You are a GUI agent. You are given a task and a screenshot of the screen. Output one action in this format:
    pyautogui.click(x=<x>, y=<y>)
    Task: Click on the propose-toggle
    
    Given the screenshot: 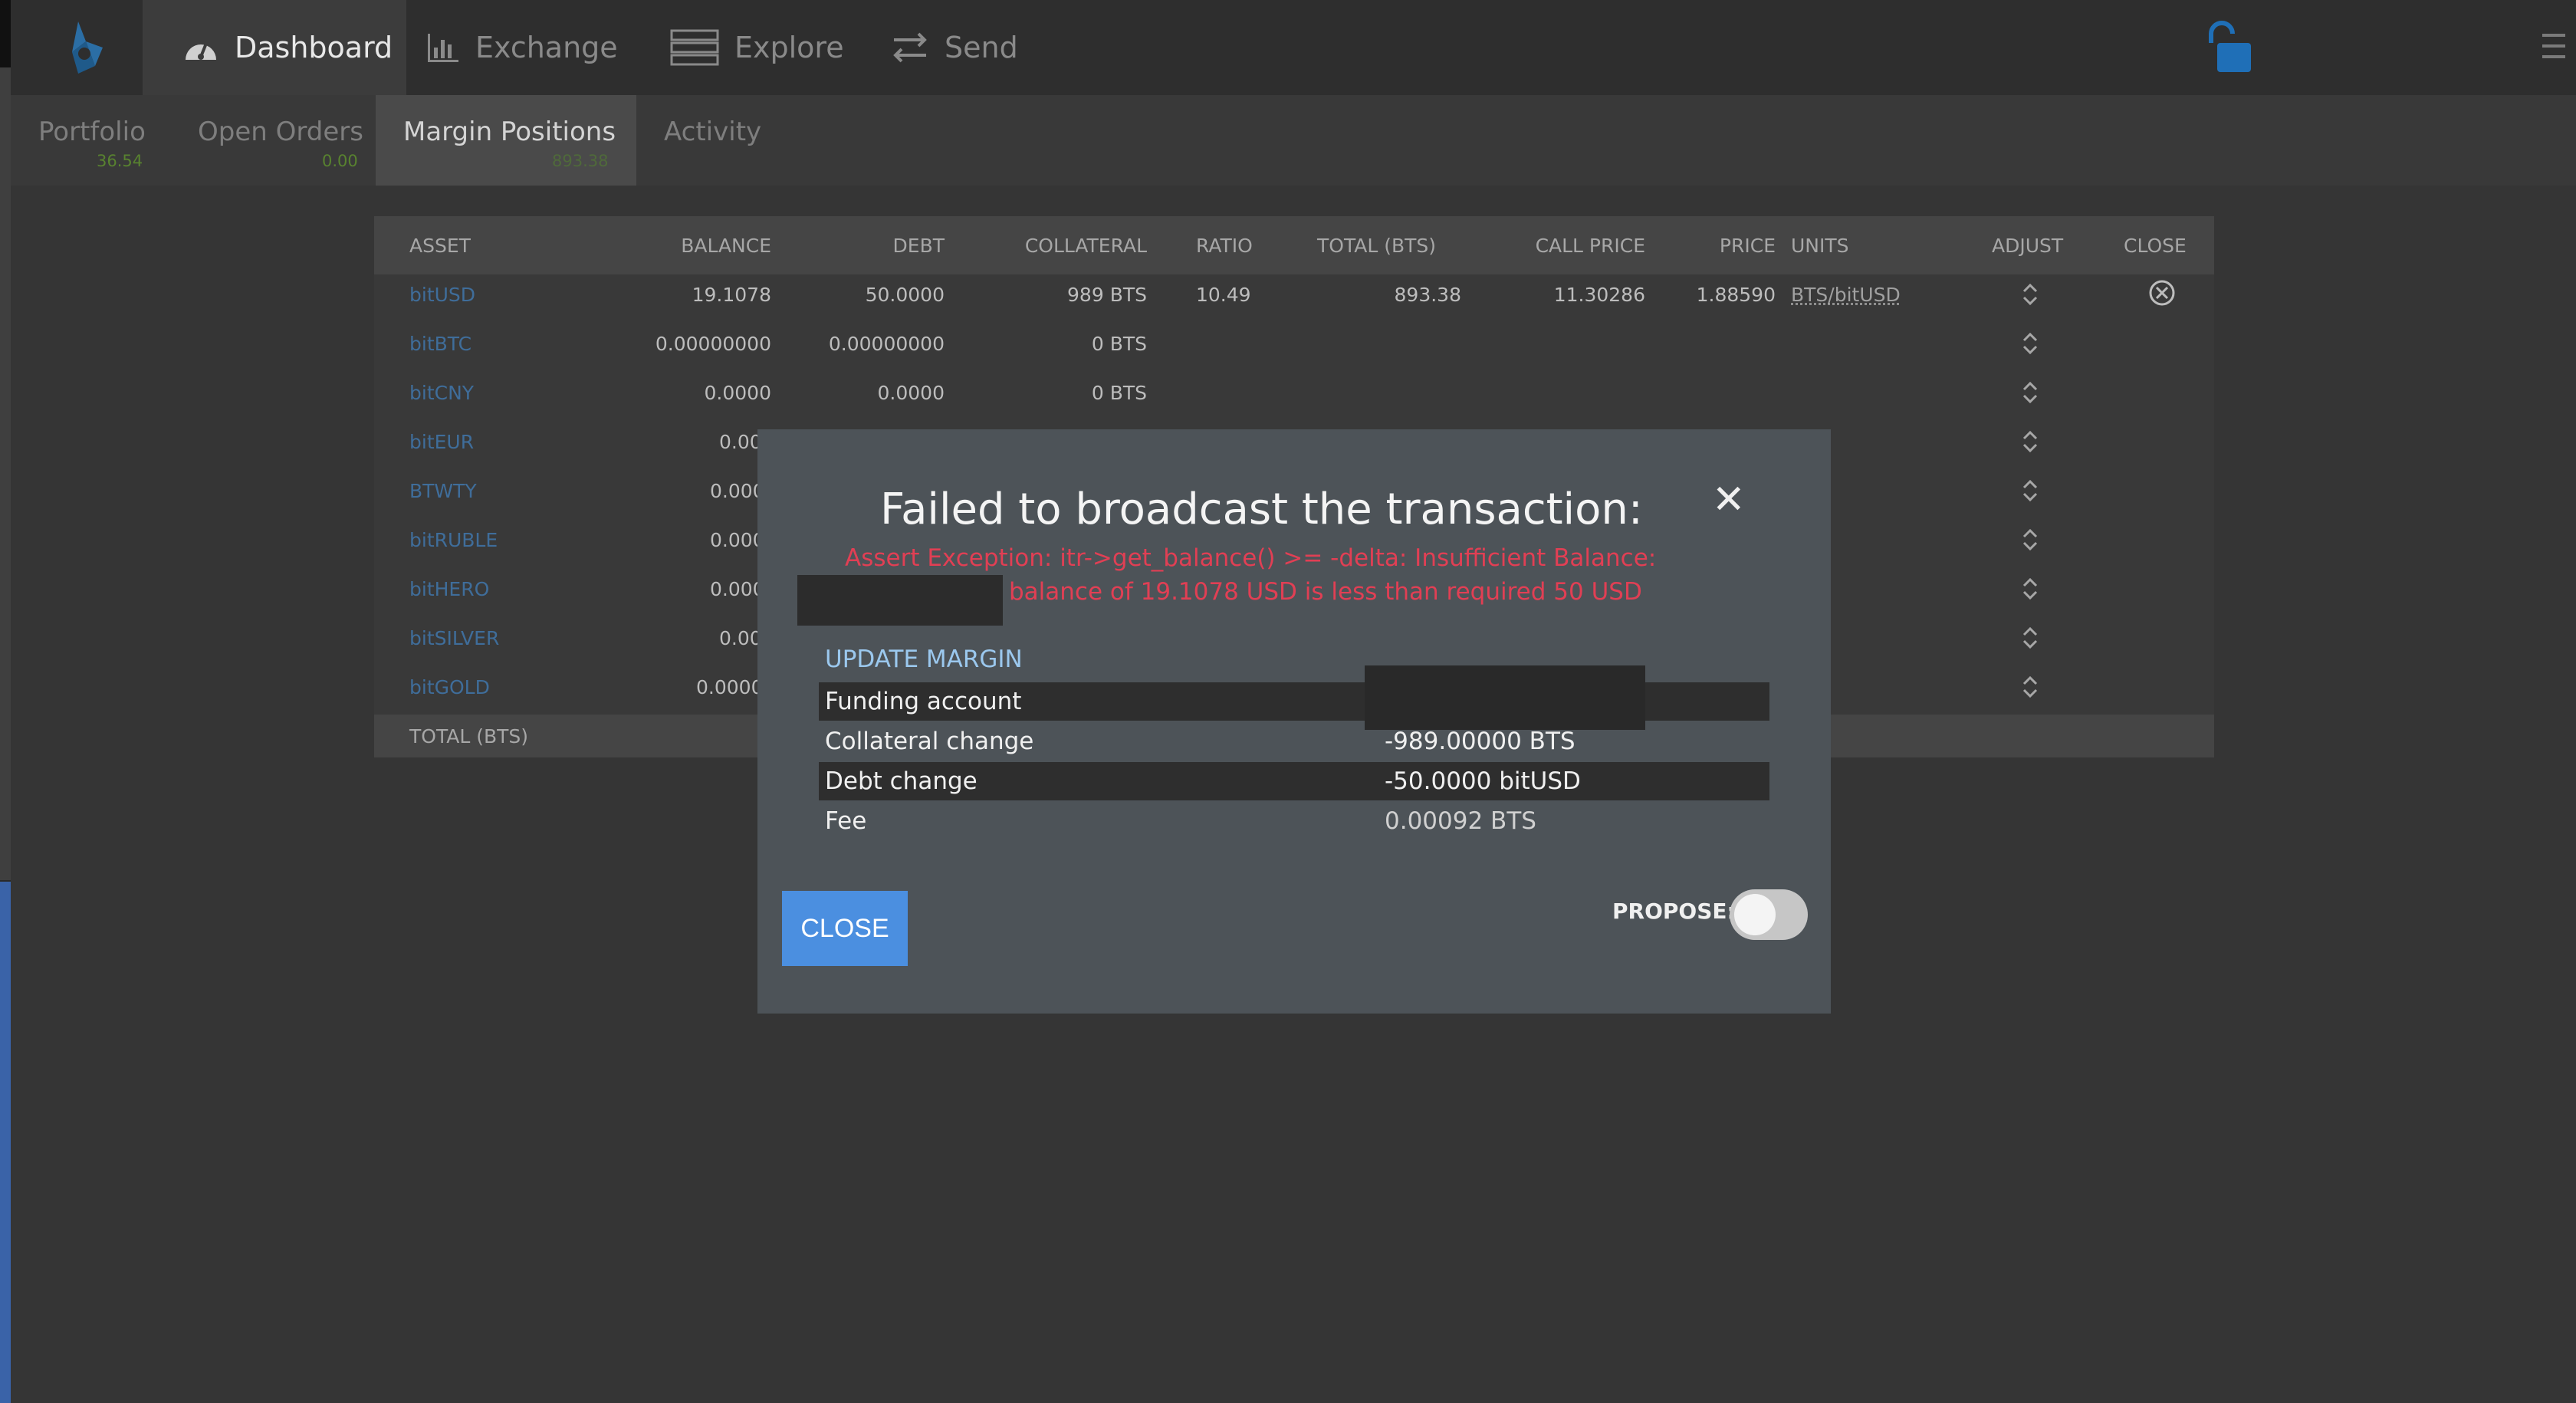 What is the action you would take?
    pyautogui.click(x=1769, y=915)
    